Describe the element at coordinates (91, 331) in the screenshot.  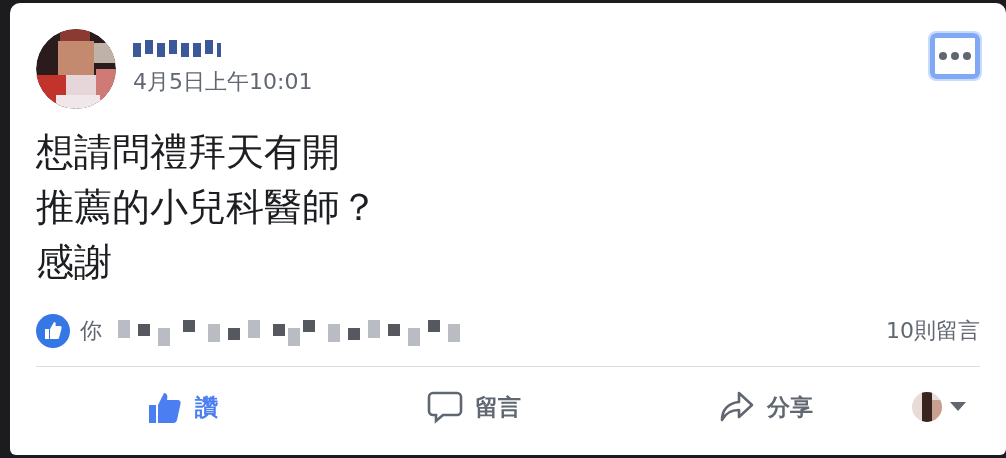
I see `reaction-names: 你` at that location.